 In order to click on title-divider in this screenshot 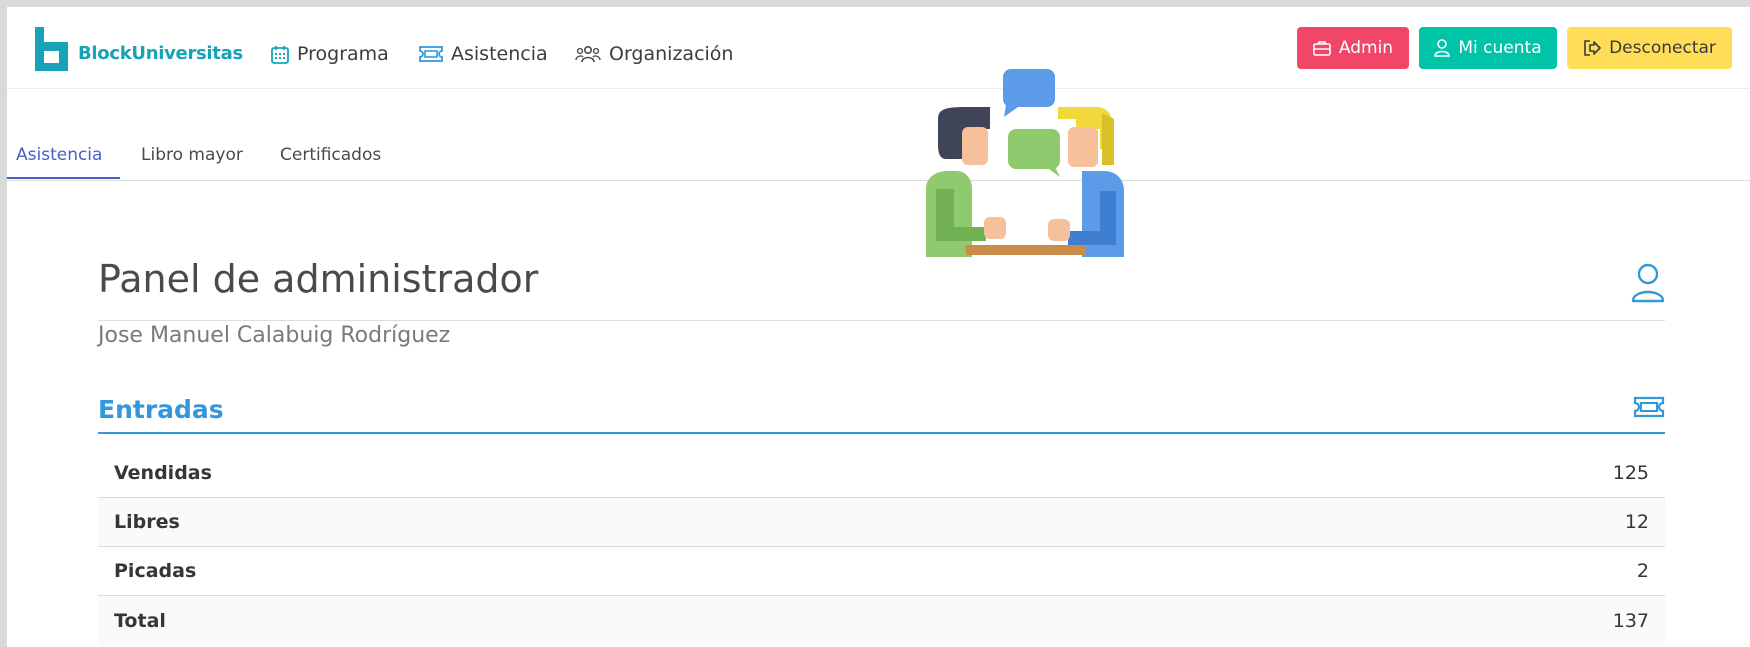, I will do `click(881, 320)`.